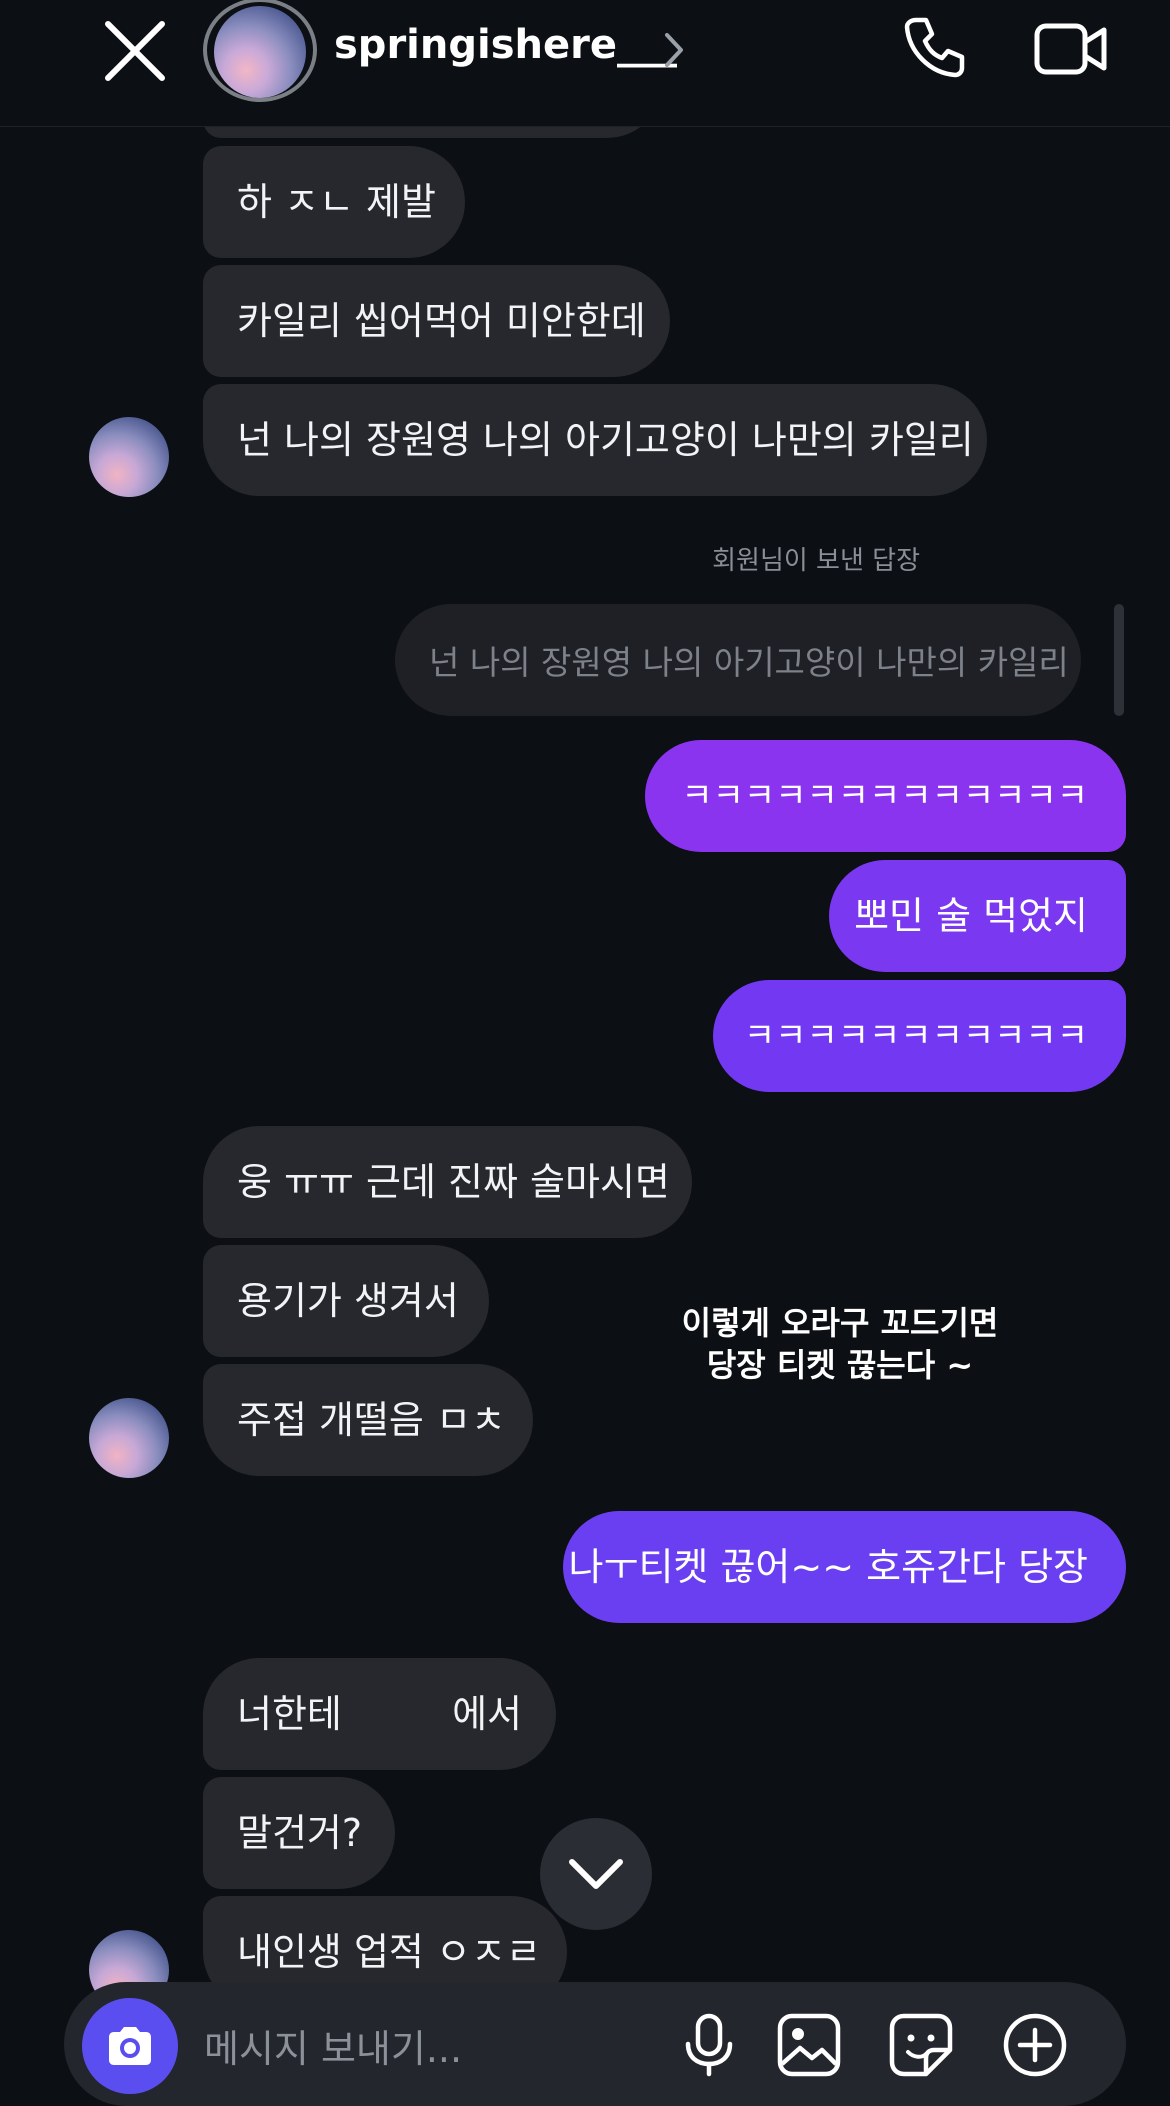 This screenshot has height=2106, width=1170. I want to click on message-bubble-incoming: 주접 개떨음 ㅁㅊ, so click(368, 1420).